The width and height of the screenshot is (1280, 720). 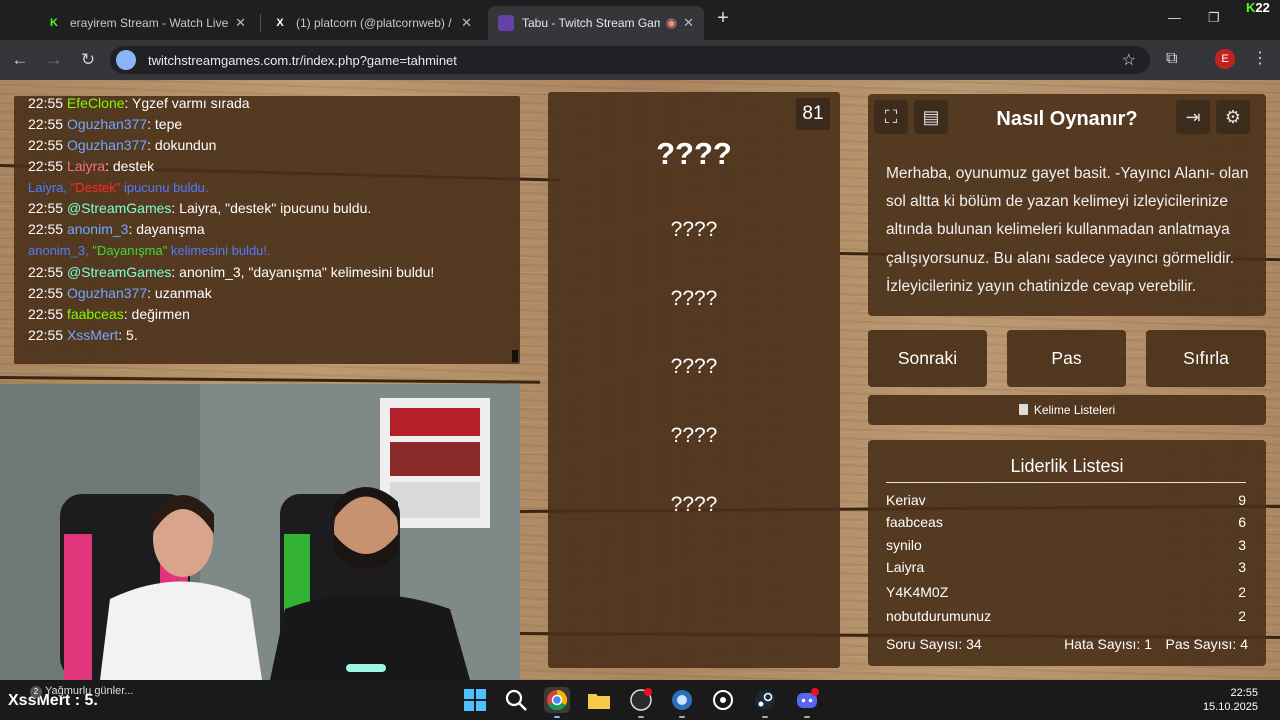 I want to click on chatgpt-icon, so click(x=723, y=700).